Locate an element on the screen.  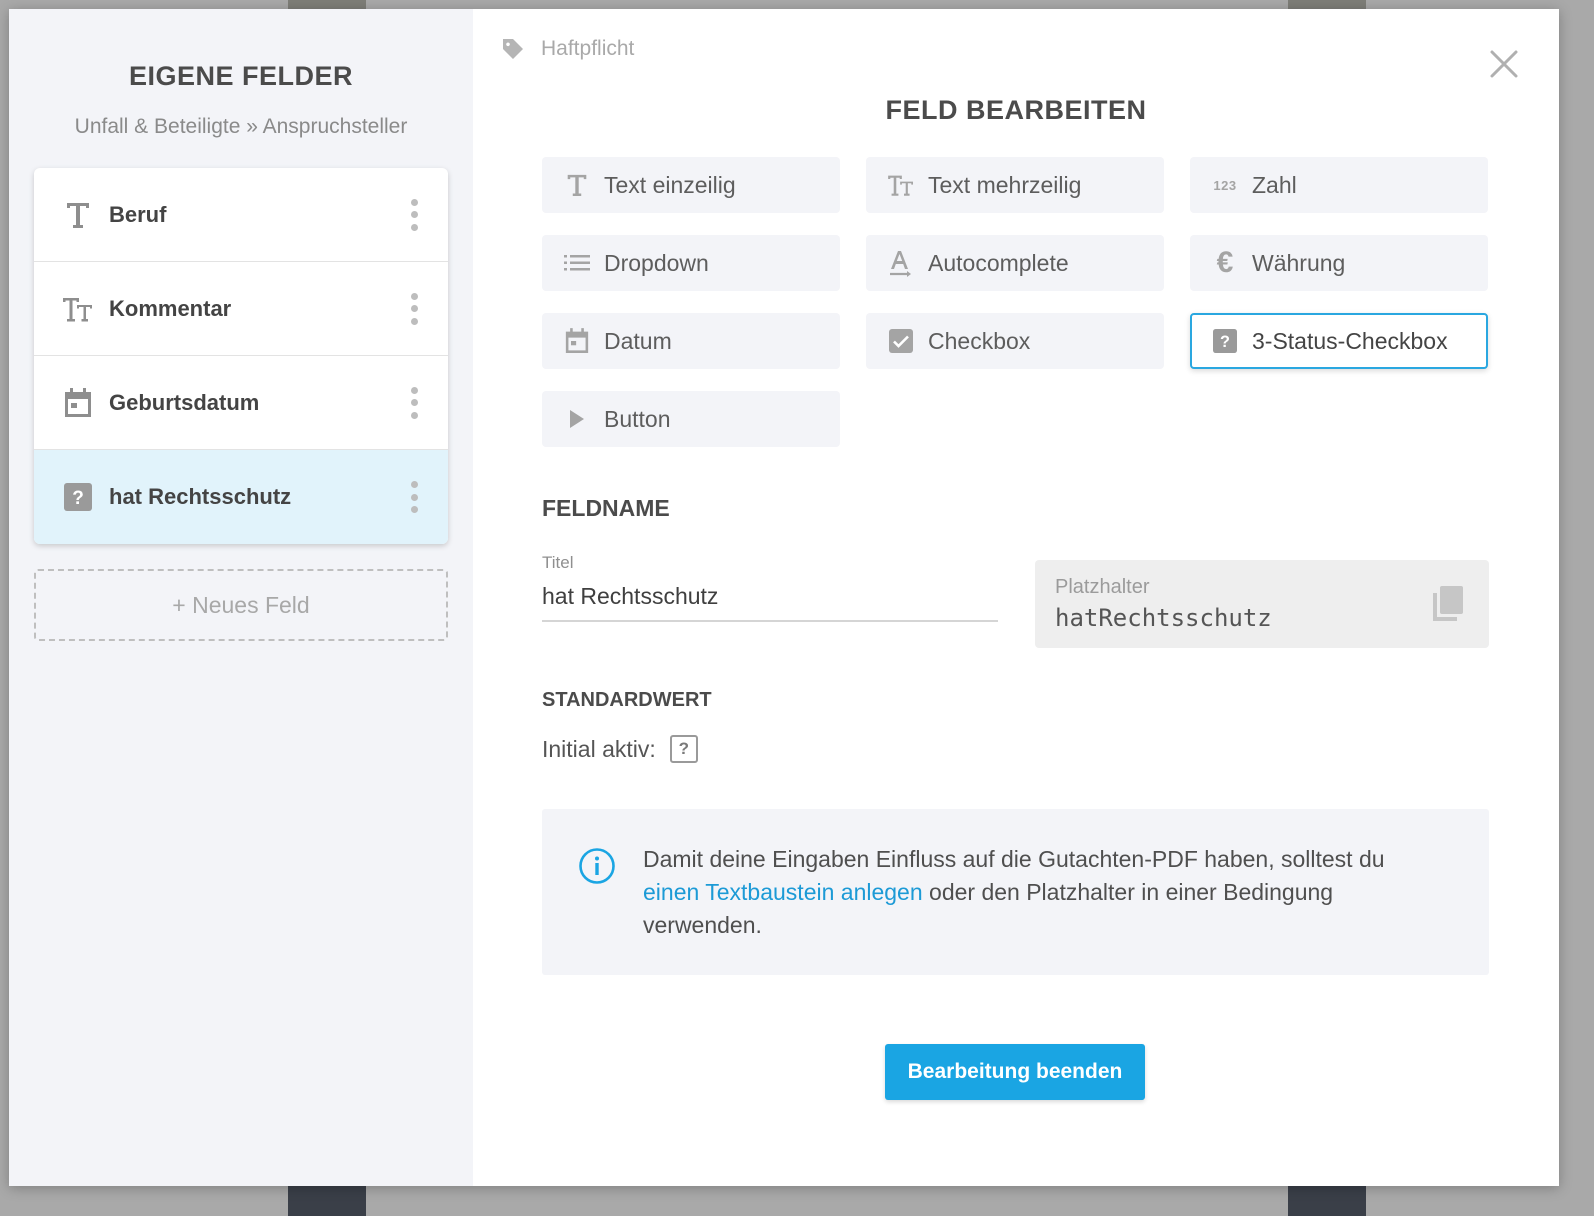
type-checkbox-button: Checkbox is located at coordinates (1015, 341).